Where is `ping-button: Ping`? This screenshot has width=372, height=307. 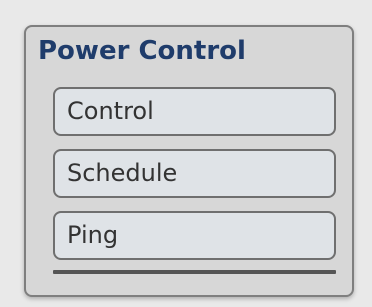
ping-button: Ping is located at coordinates (194, 235).